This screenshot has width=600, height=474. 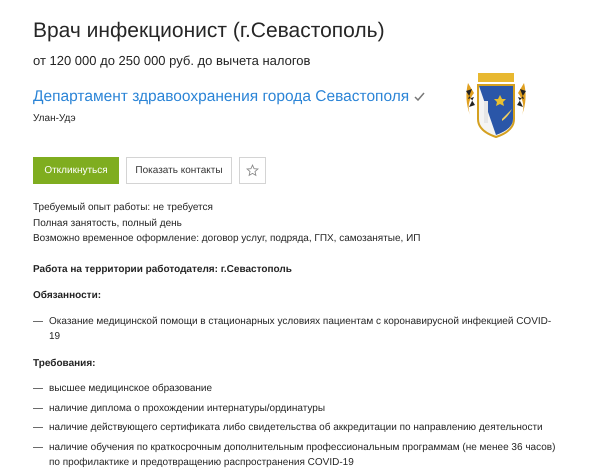 What do you see at coordinates (227, 239) in the screenshot?
I see `detail-text: Возможно временное оформление: договор услуг, подряда, ГПХ, самозанятые, ИП` at bounding box center [227, 239].